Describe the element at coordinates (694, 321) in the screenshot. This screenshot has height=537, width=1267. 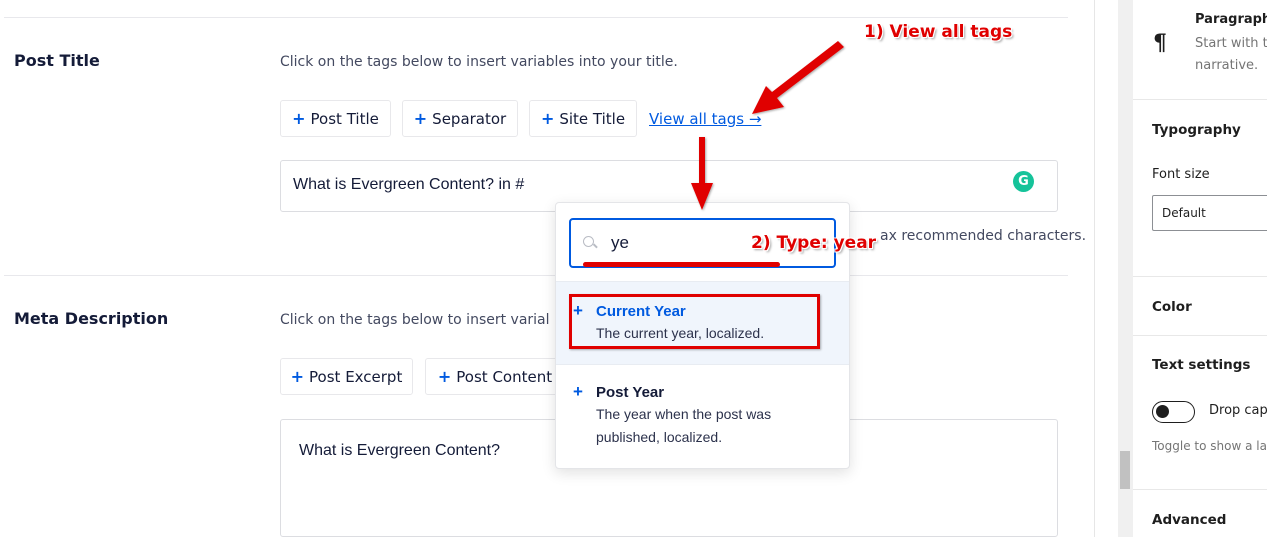
I see `annotation-highlight-box` at that location.